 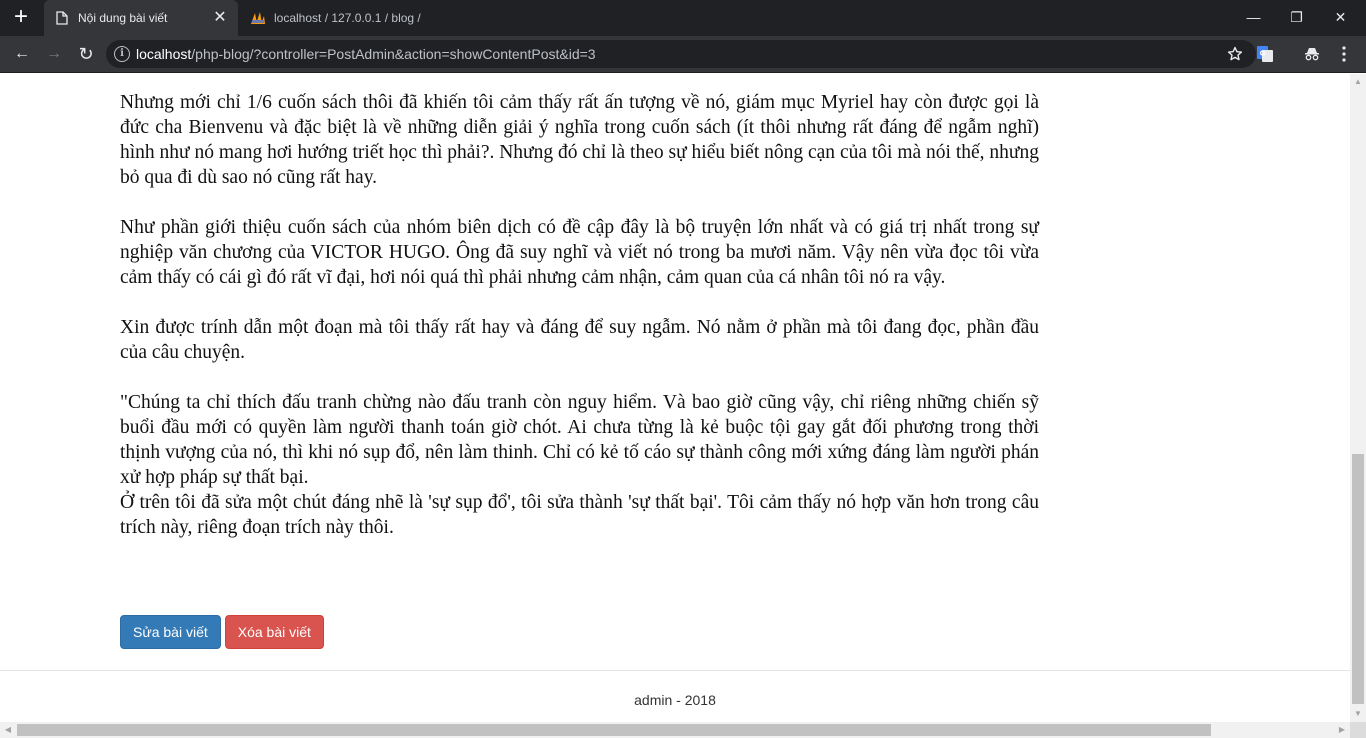 I want to click on delete-post-button: Xóa bài viết, so click(x=274, y=632).